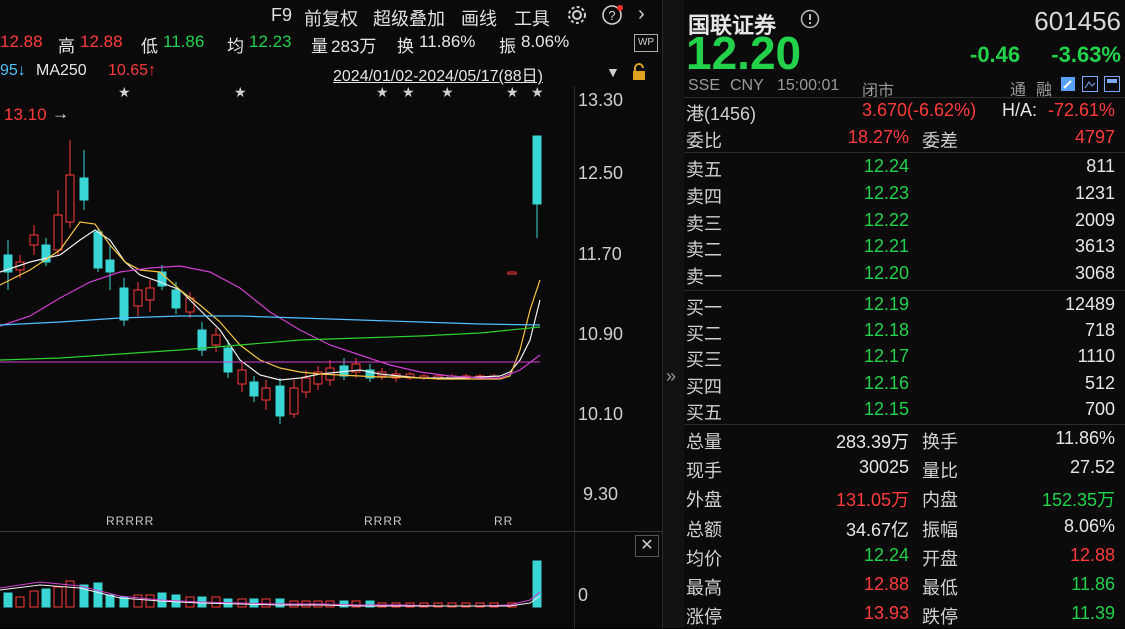  Describe the element at coordinates (704, 141) in the screenshot. I see `weibi-label: 委比` at that location.